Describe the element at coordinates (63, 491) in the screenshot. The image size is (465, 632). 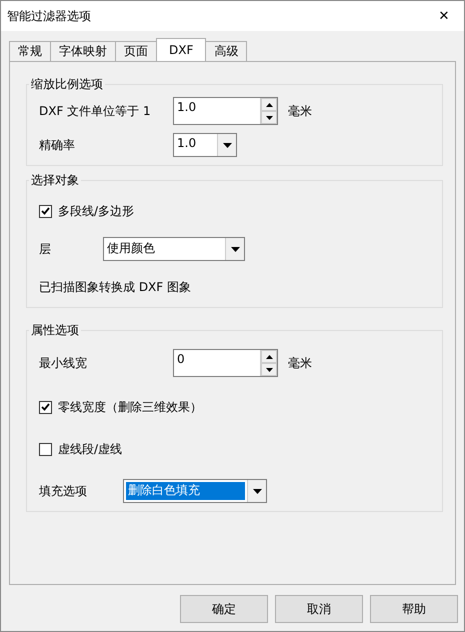
I see `field-label: 填充选项` at that location.